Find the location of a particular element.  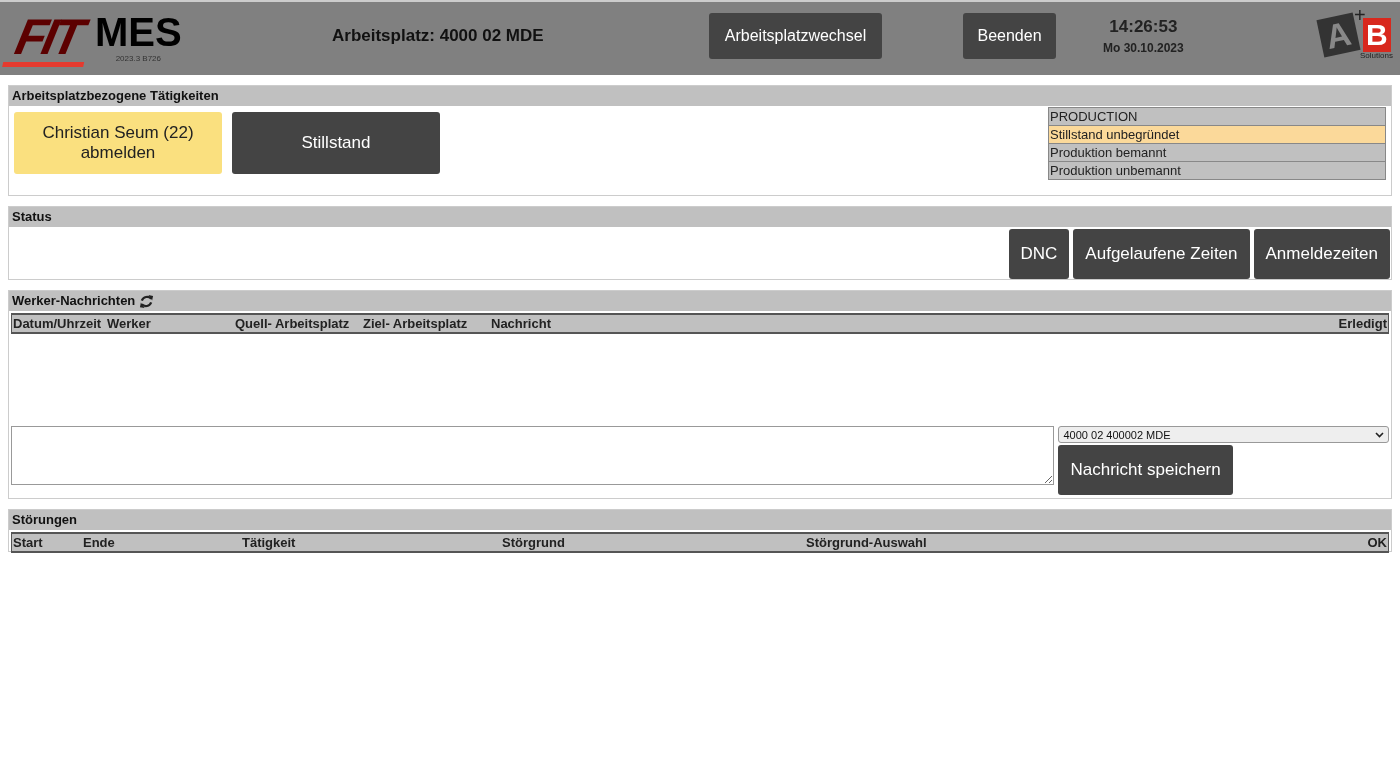

column-header: Quell- Arbeitsplatz is located at coordinates (292, 323).